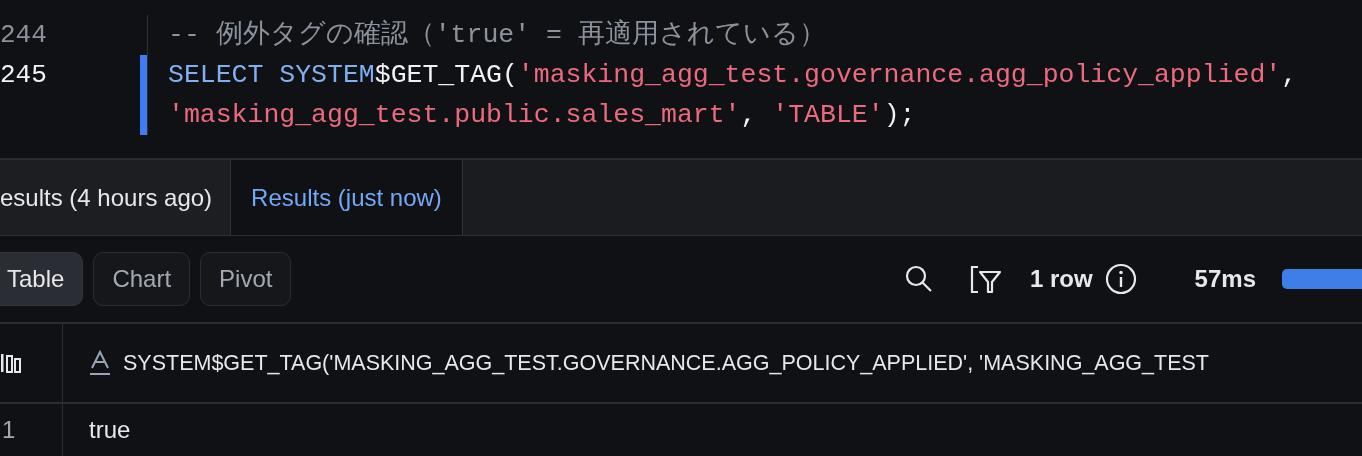 The image size is (1362, 456). Describe the element at coordinates (347, 197) in the screenshot. I see `result-tab: Results (just now)` at that location.